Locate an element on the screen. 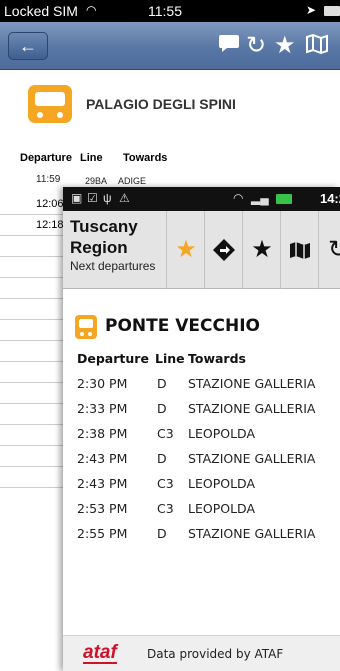 This screenshot has width=340, height=671. location-icon: ➤ is located at coordinates (311, 10).